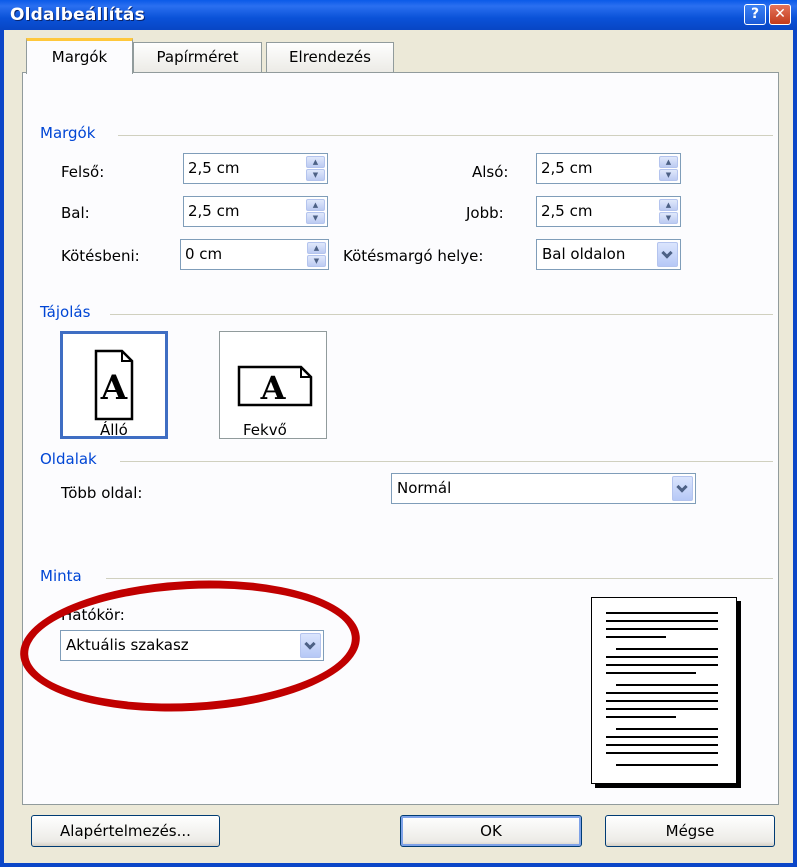  What do you see at coordinates (567, 168) in the screenshot?
I see `bottom-margin-value: 2,5 cm` at bounding box center [567, 168].